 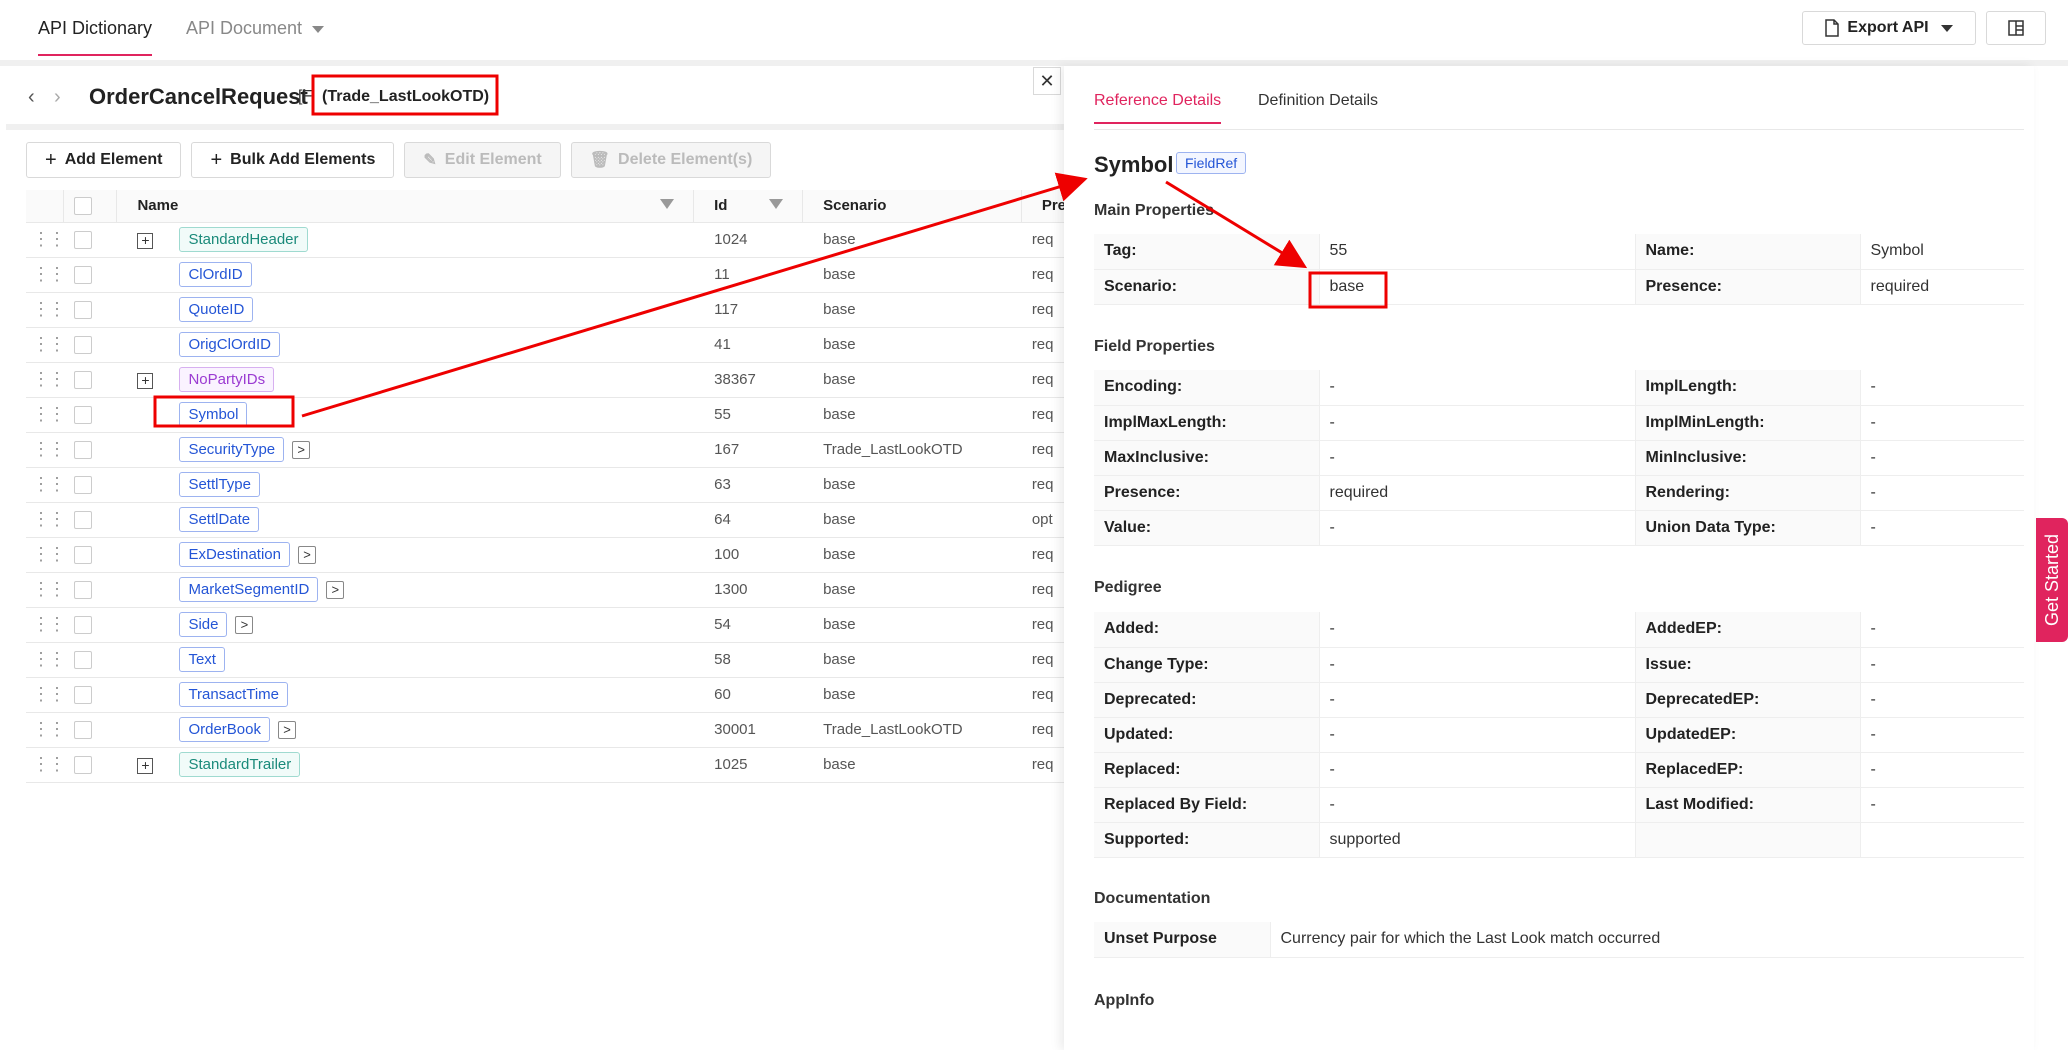 I want to click on table-row: ⋮⋮ + NoPartyIDs 38367 base req, so click(x=546, y=380).